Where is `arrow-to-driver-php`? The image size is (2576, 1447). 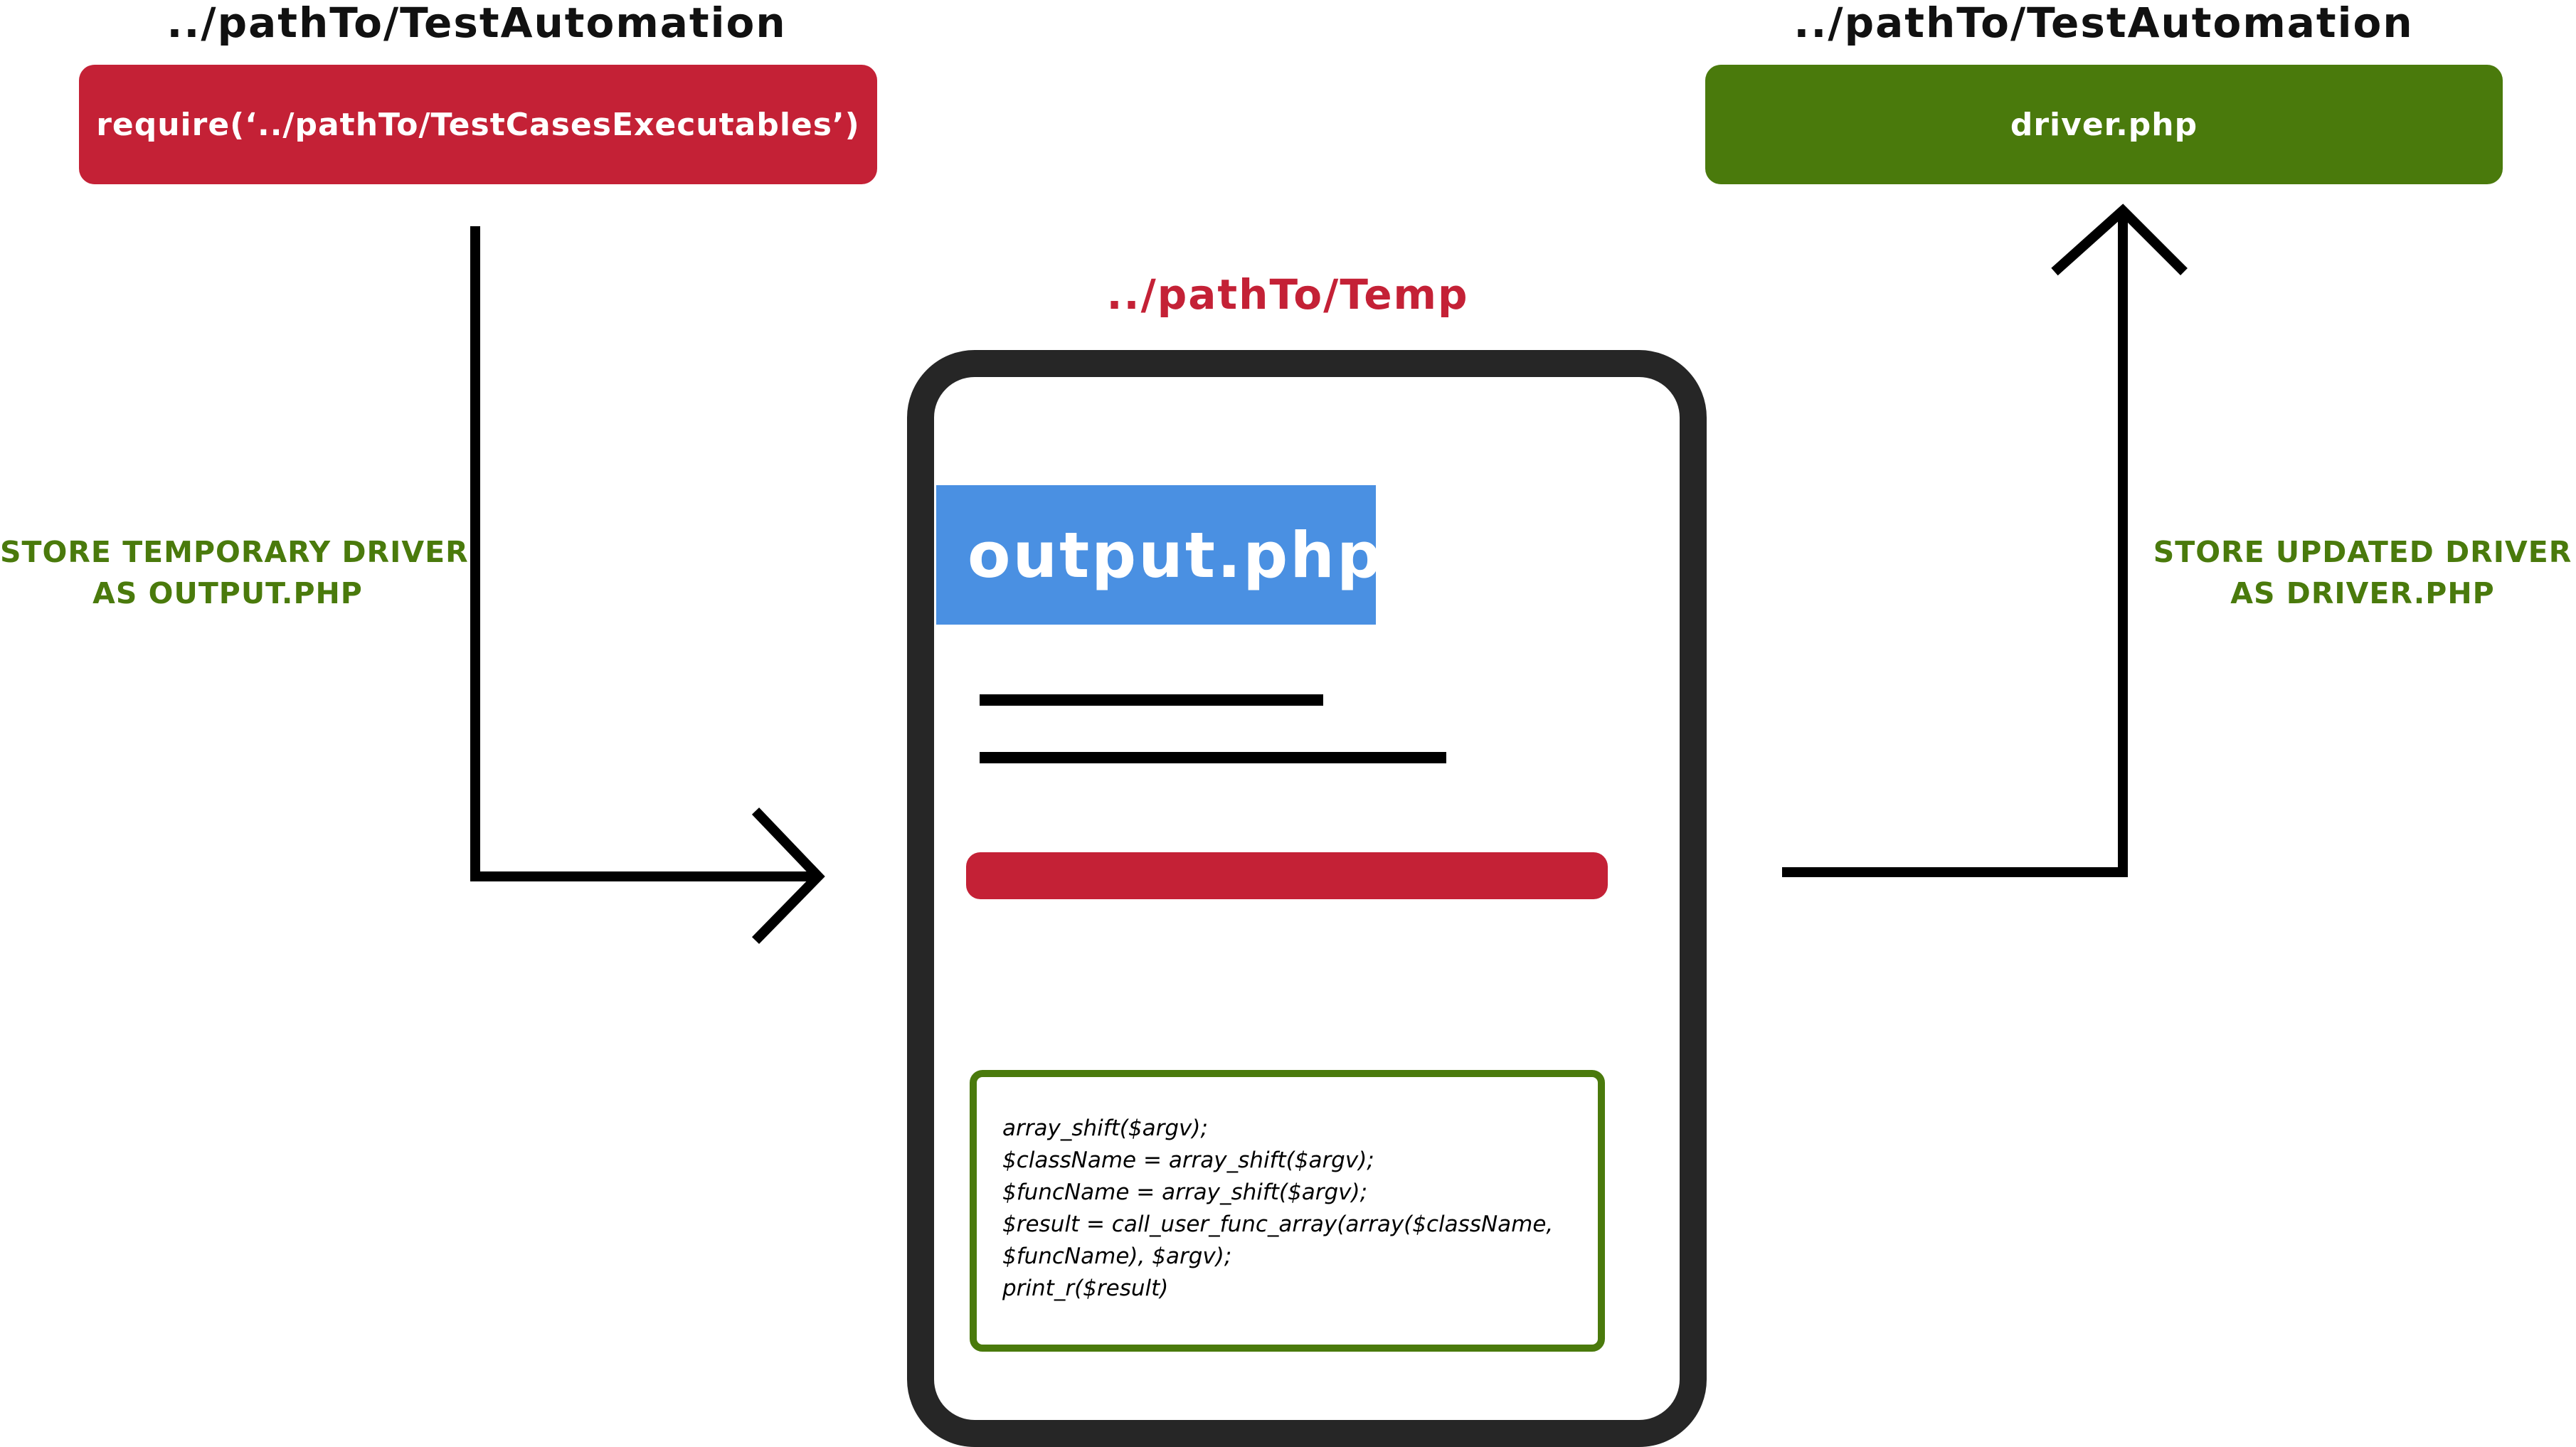 arrow-to-driver-php is located at coordinates (1955, 546).